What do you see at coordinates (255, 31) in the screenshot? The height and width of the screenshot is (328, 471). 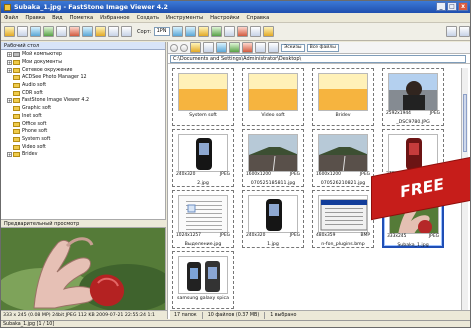 I see `resize-icon` at bounding box center [255, 31].